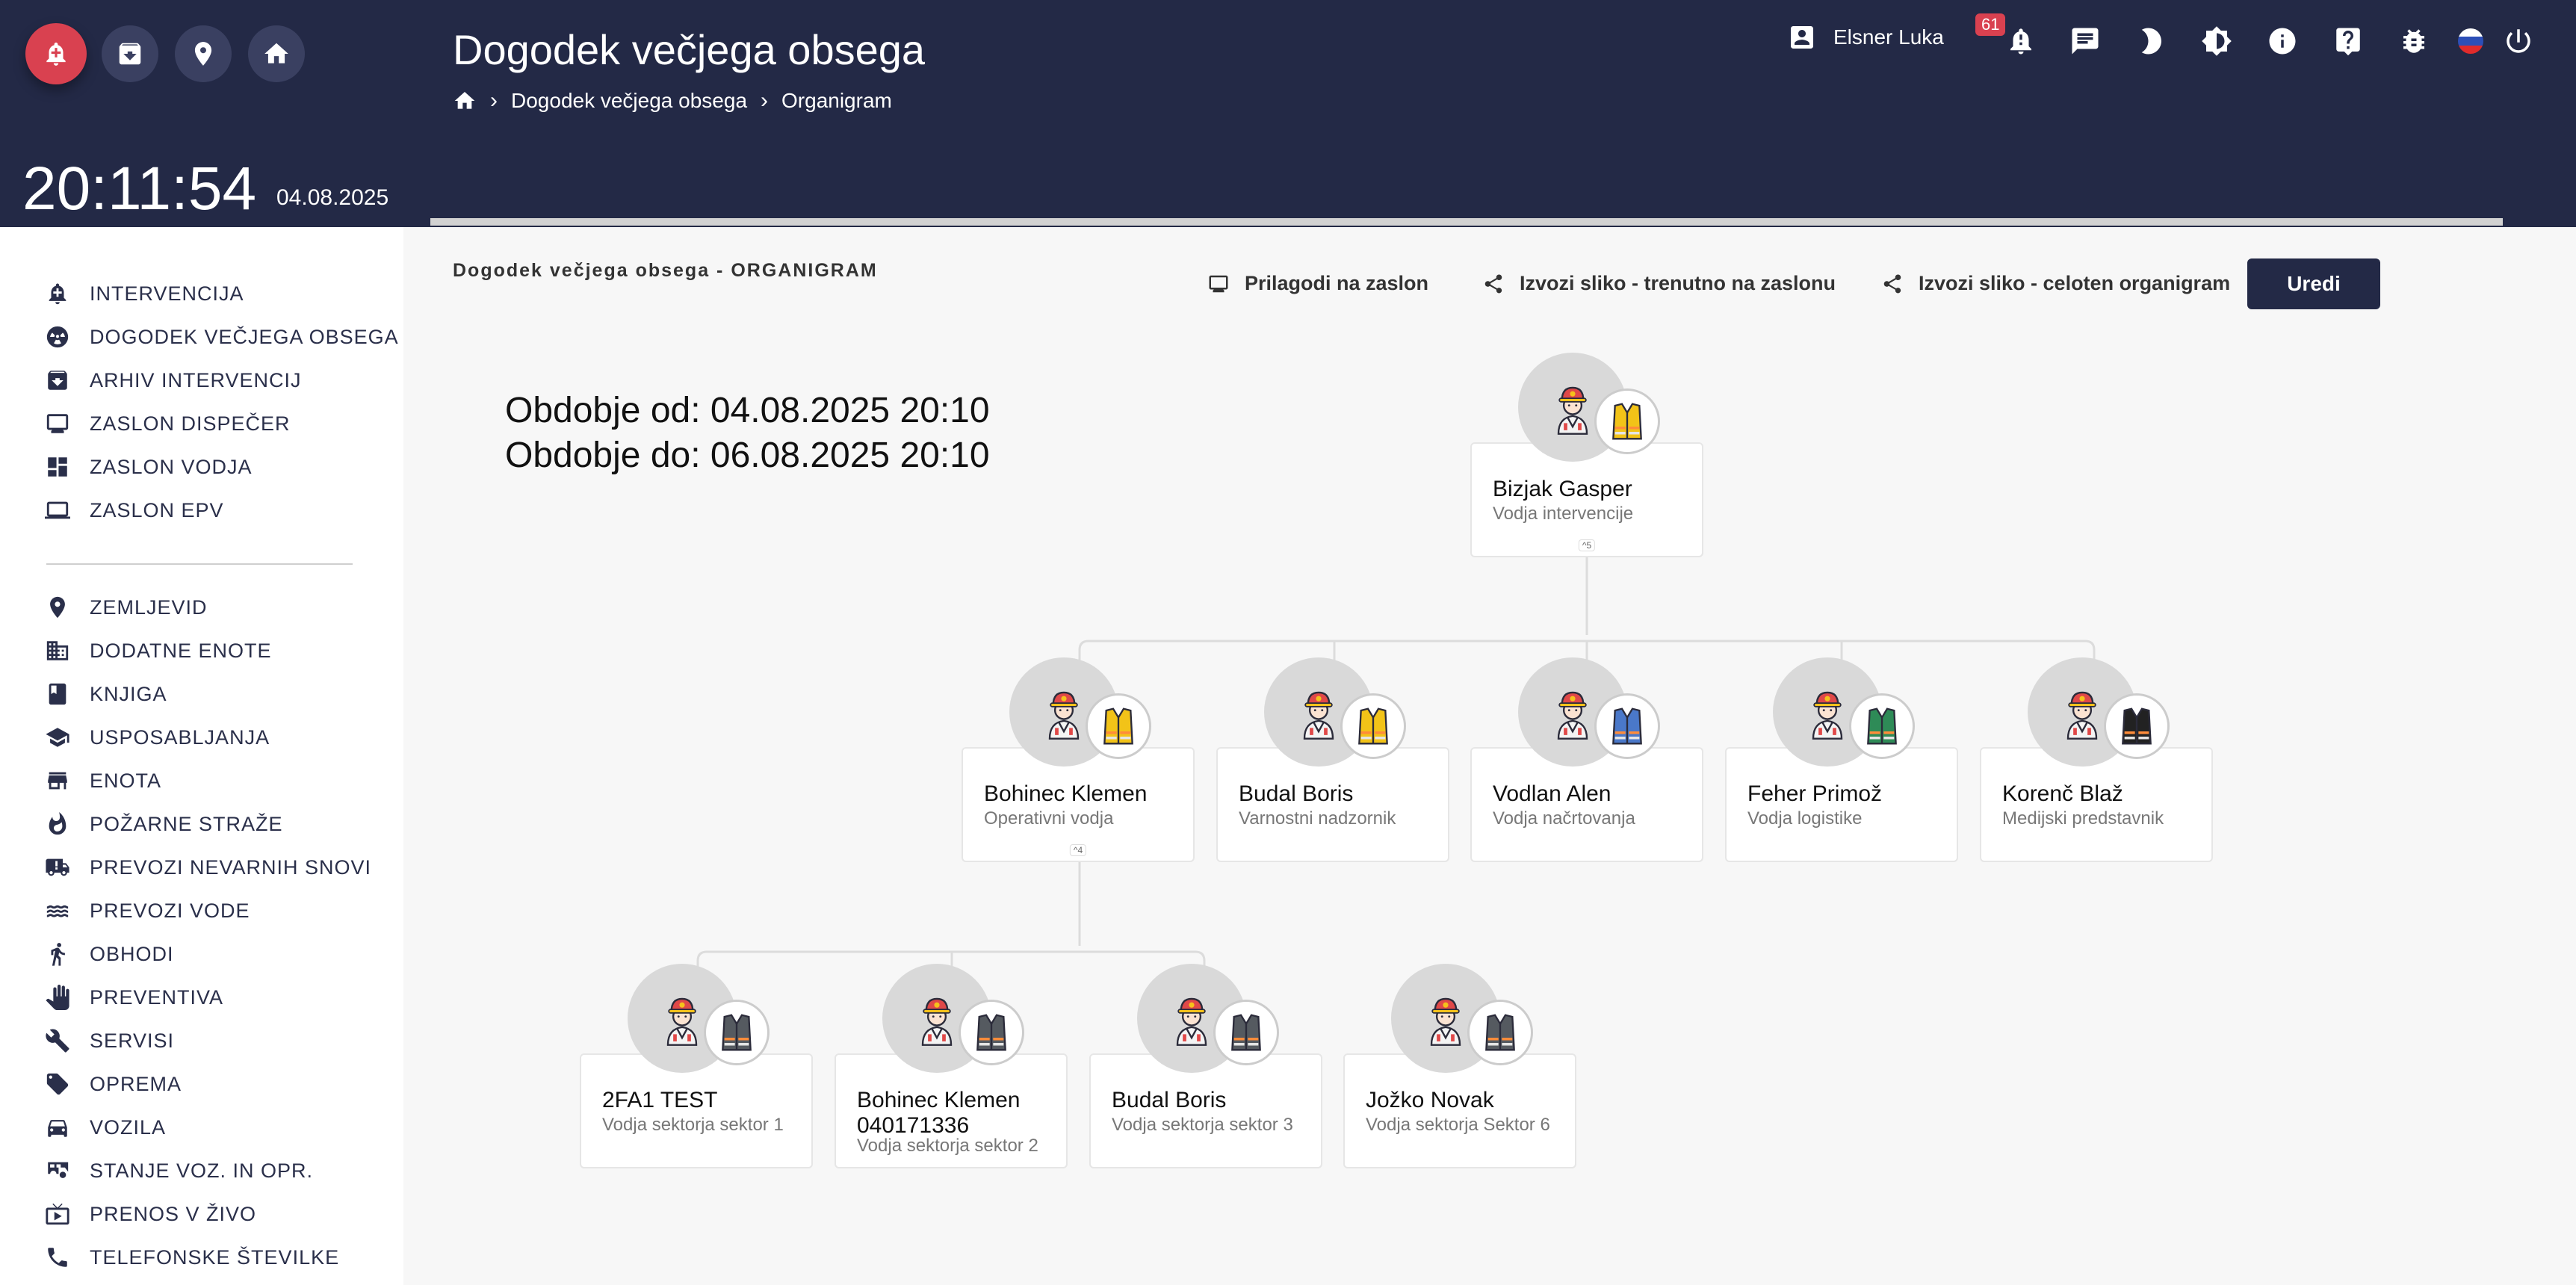 The image size is (2576, 1285). I want to click on children-count: ^4, so click(1078, 850).